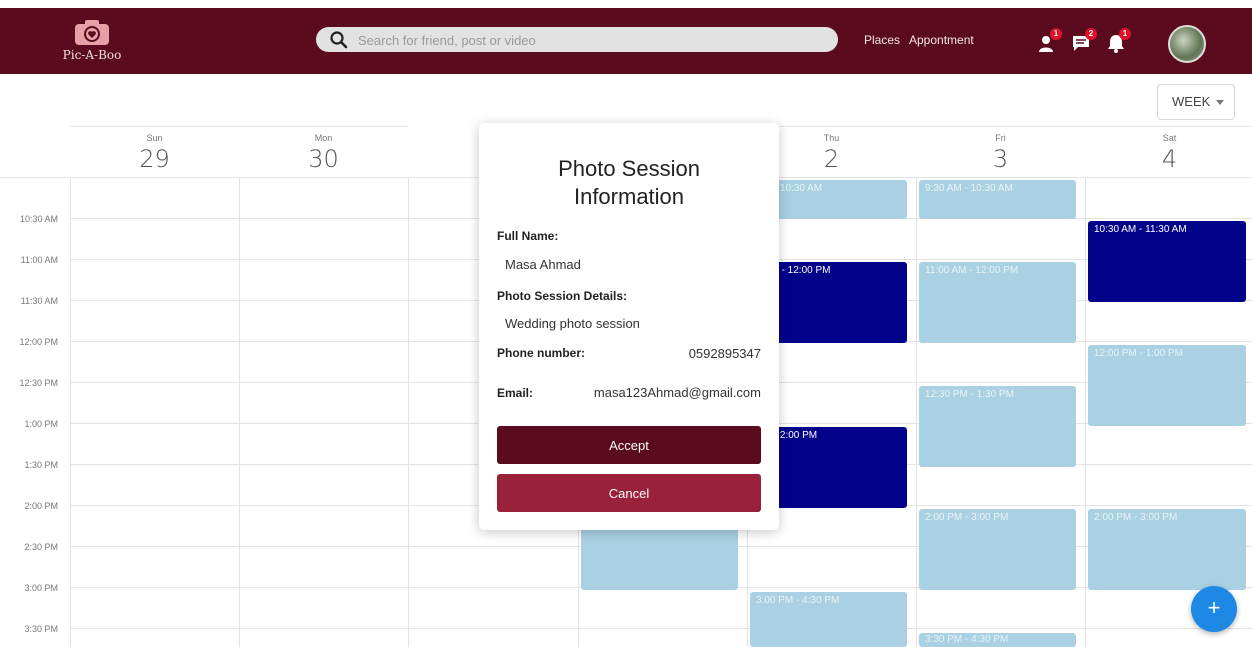 The image size is (1252, 647). Describe the element at coordinates (39, 301) in the screenshot. I see `time-label: 11:30 AM` at that location.